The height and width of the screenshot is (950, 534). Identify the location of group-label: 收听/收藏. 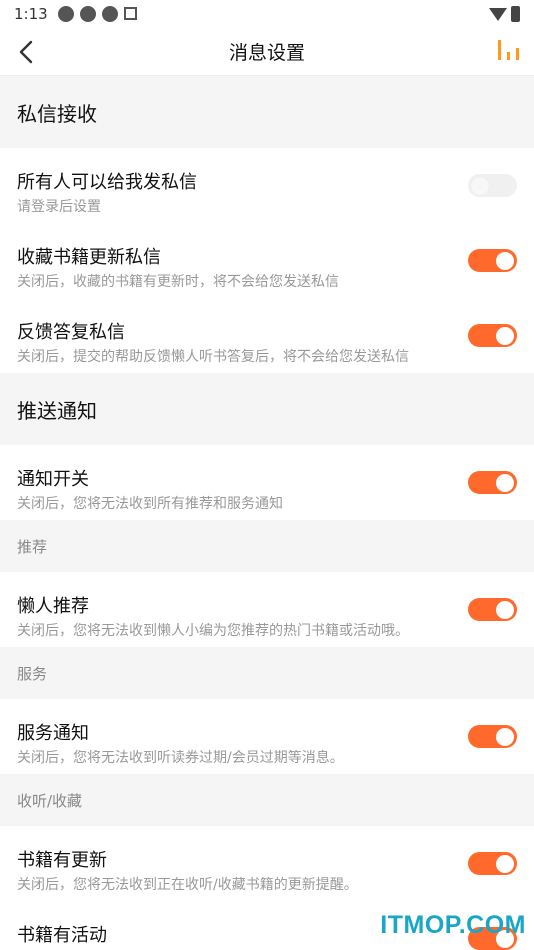
(267, 800).